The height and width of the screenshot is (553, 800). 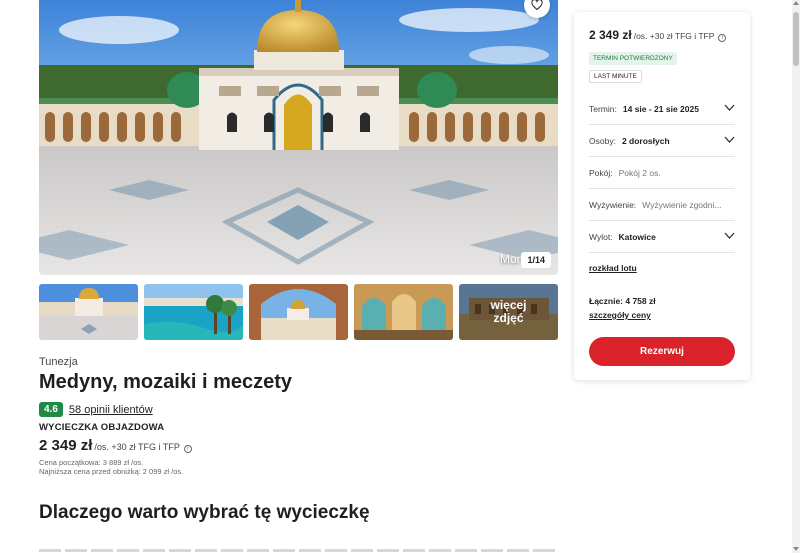 I want to click on price-suffix: /os. +30 zł TFG i TFP, so click(x=137, y=447).